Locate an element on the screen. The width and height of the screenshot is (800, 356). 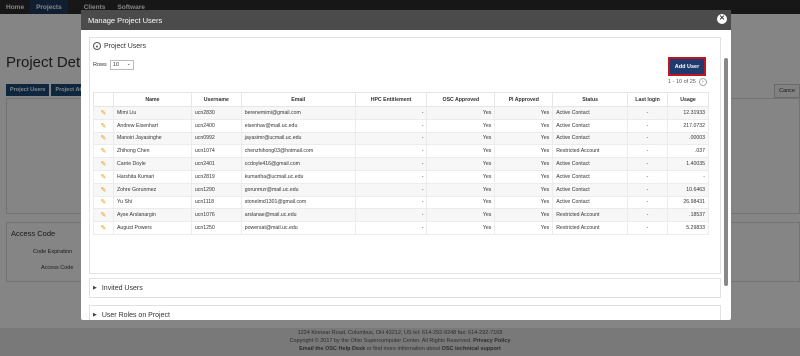
modal-scrollbar is located at coordinates (726, 172).